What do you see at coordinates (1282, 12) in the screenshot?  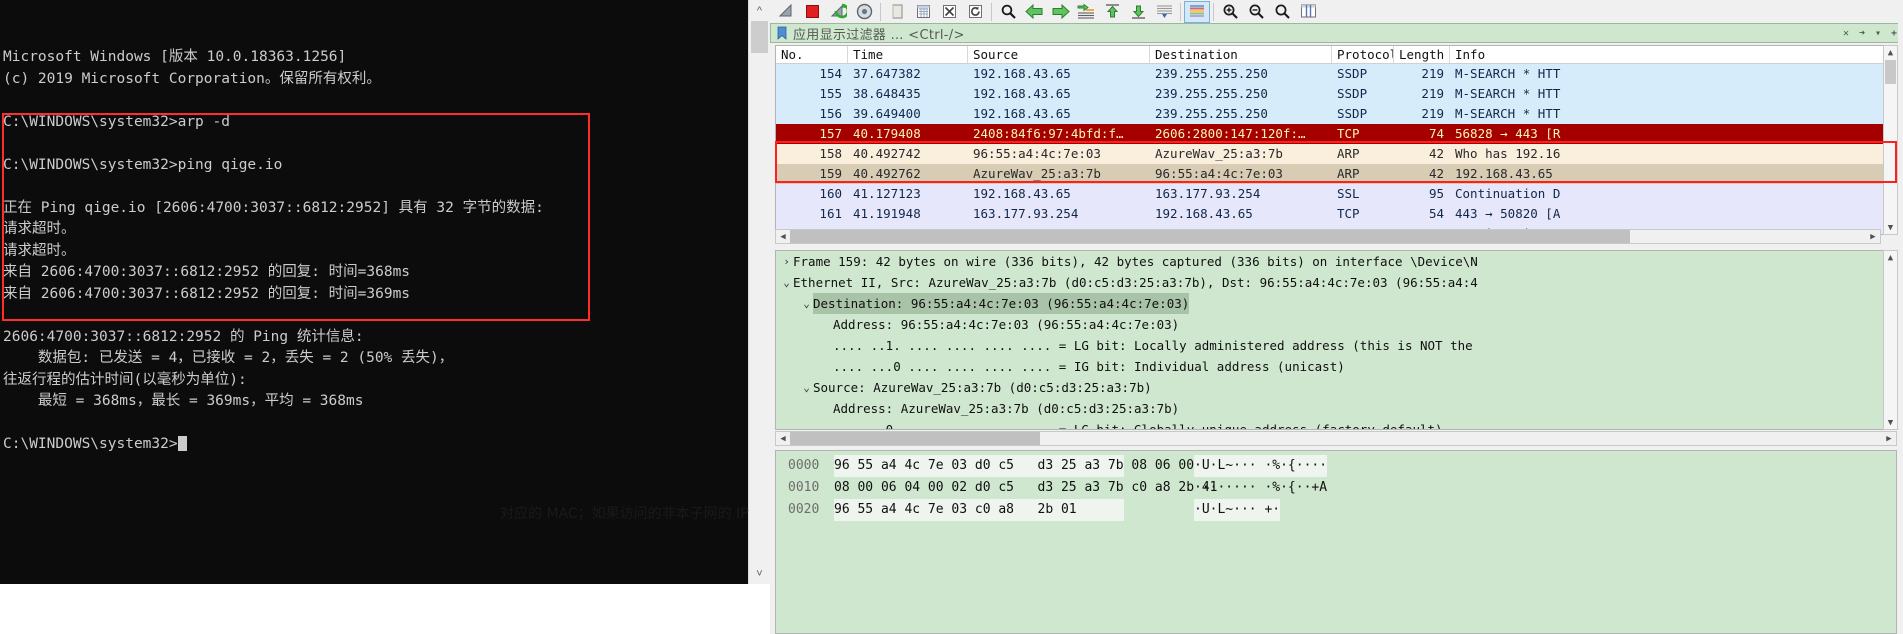 I see `zoom-reset-icon` at bounding box center [1282, 12].